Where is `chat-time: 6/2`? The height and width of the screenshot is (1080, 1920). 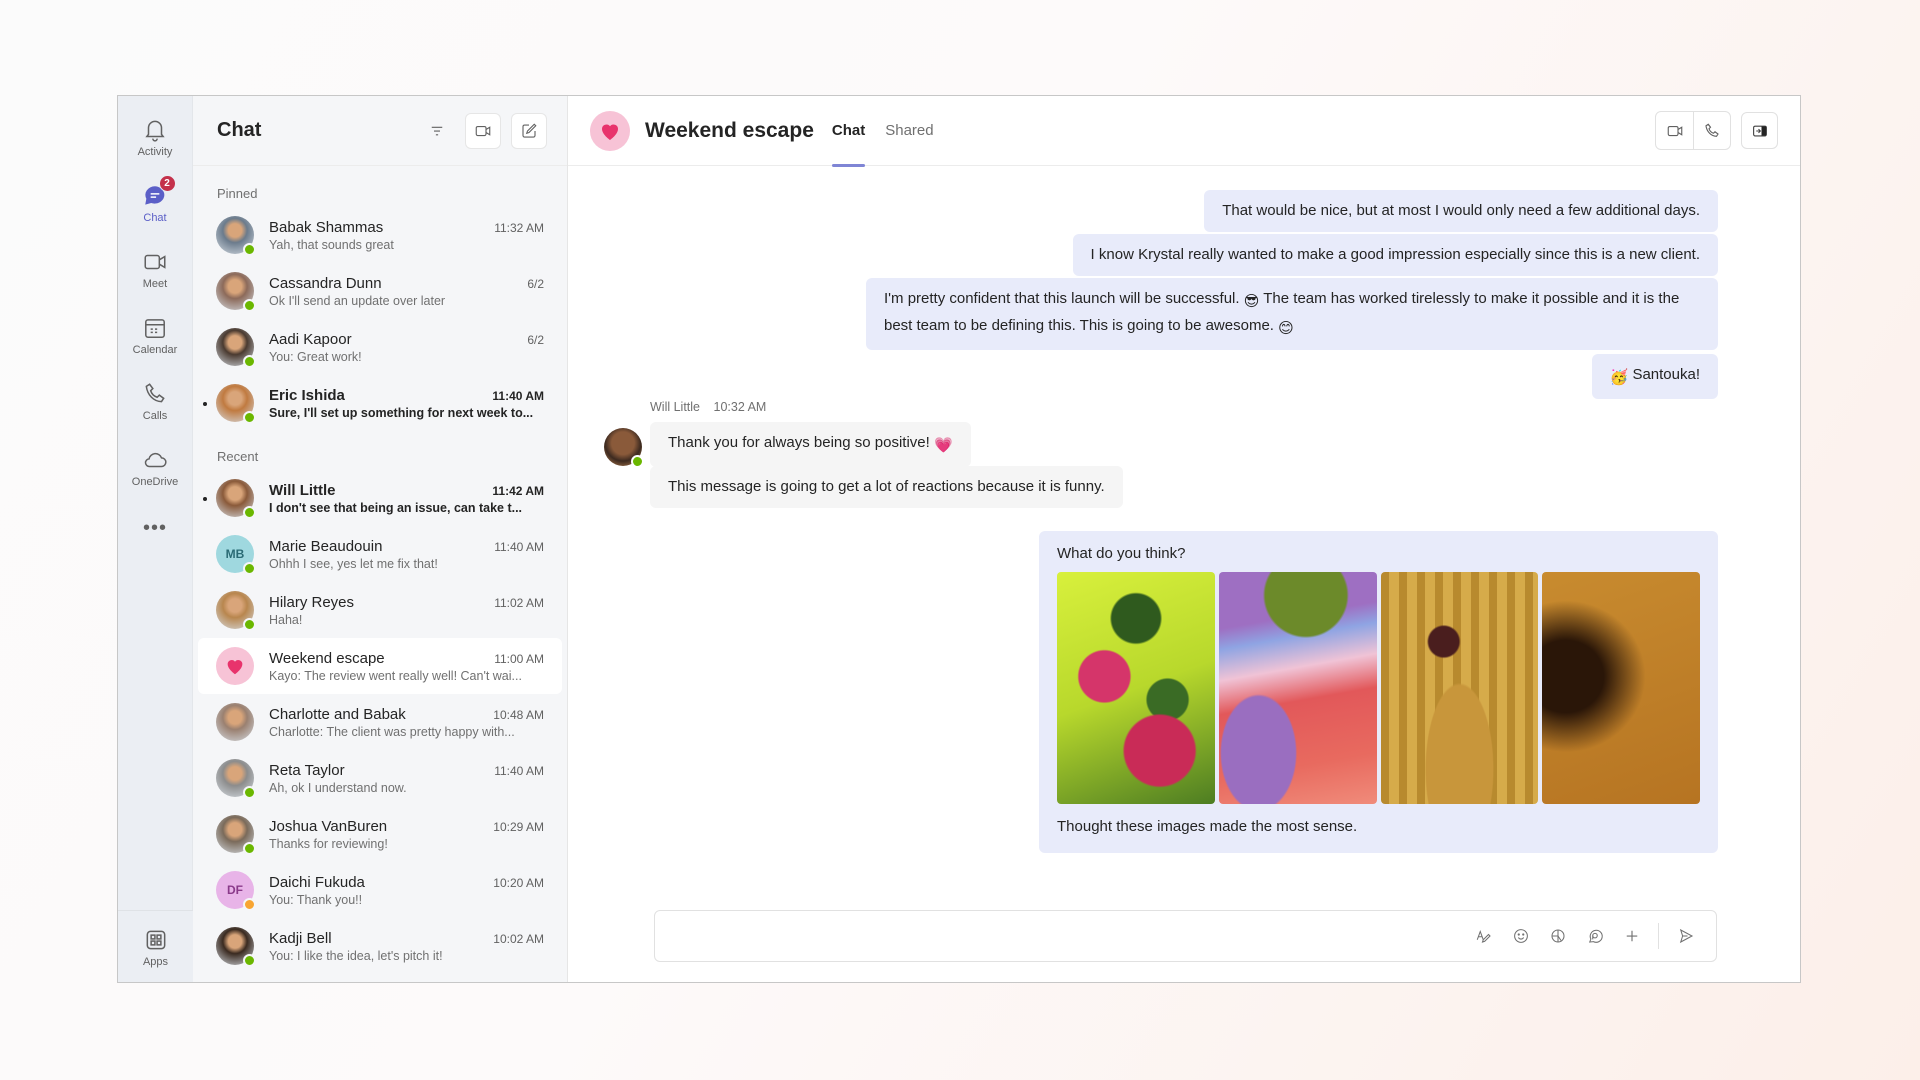
chat-time: 6/2 is located at coordinates (535, 283).